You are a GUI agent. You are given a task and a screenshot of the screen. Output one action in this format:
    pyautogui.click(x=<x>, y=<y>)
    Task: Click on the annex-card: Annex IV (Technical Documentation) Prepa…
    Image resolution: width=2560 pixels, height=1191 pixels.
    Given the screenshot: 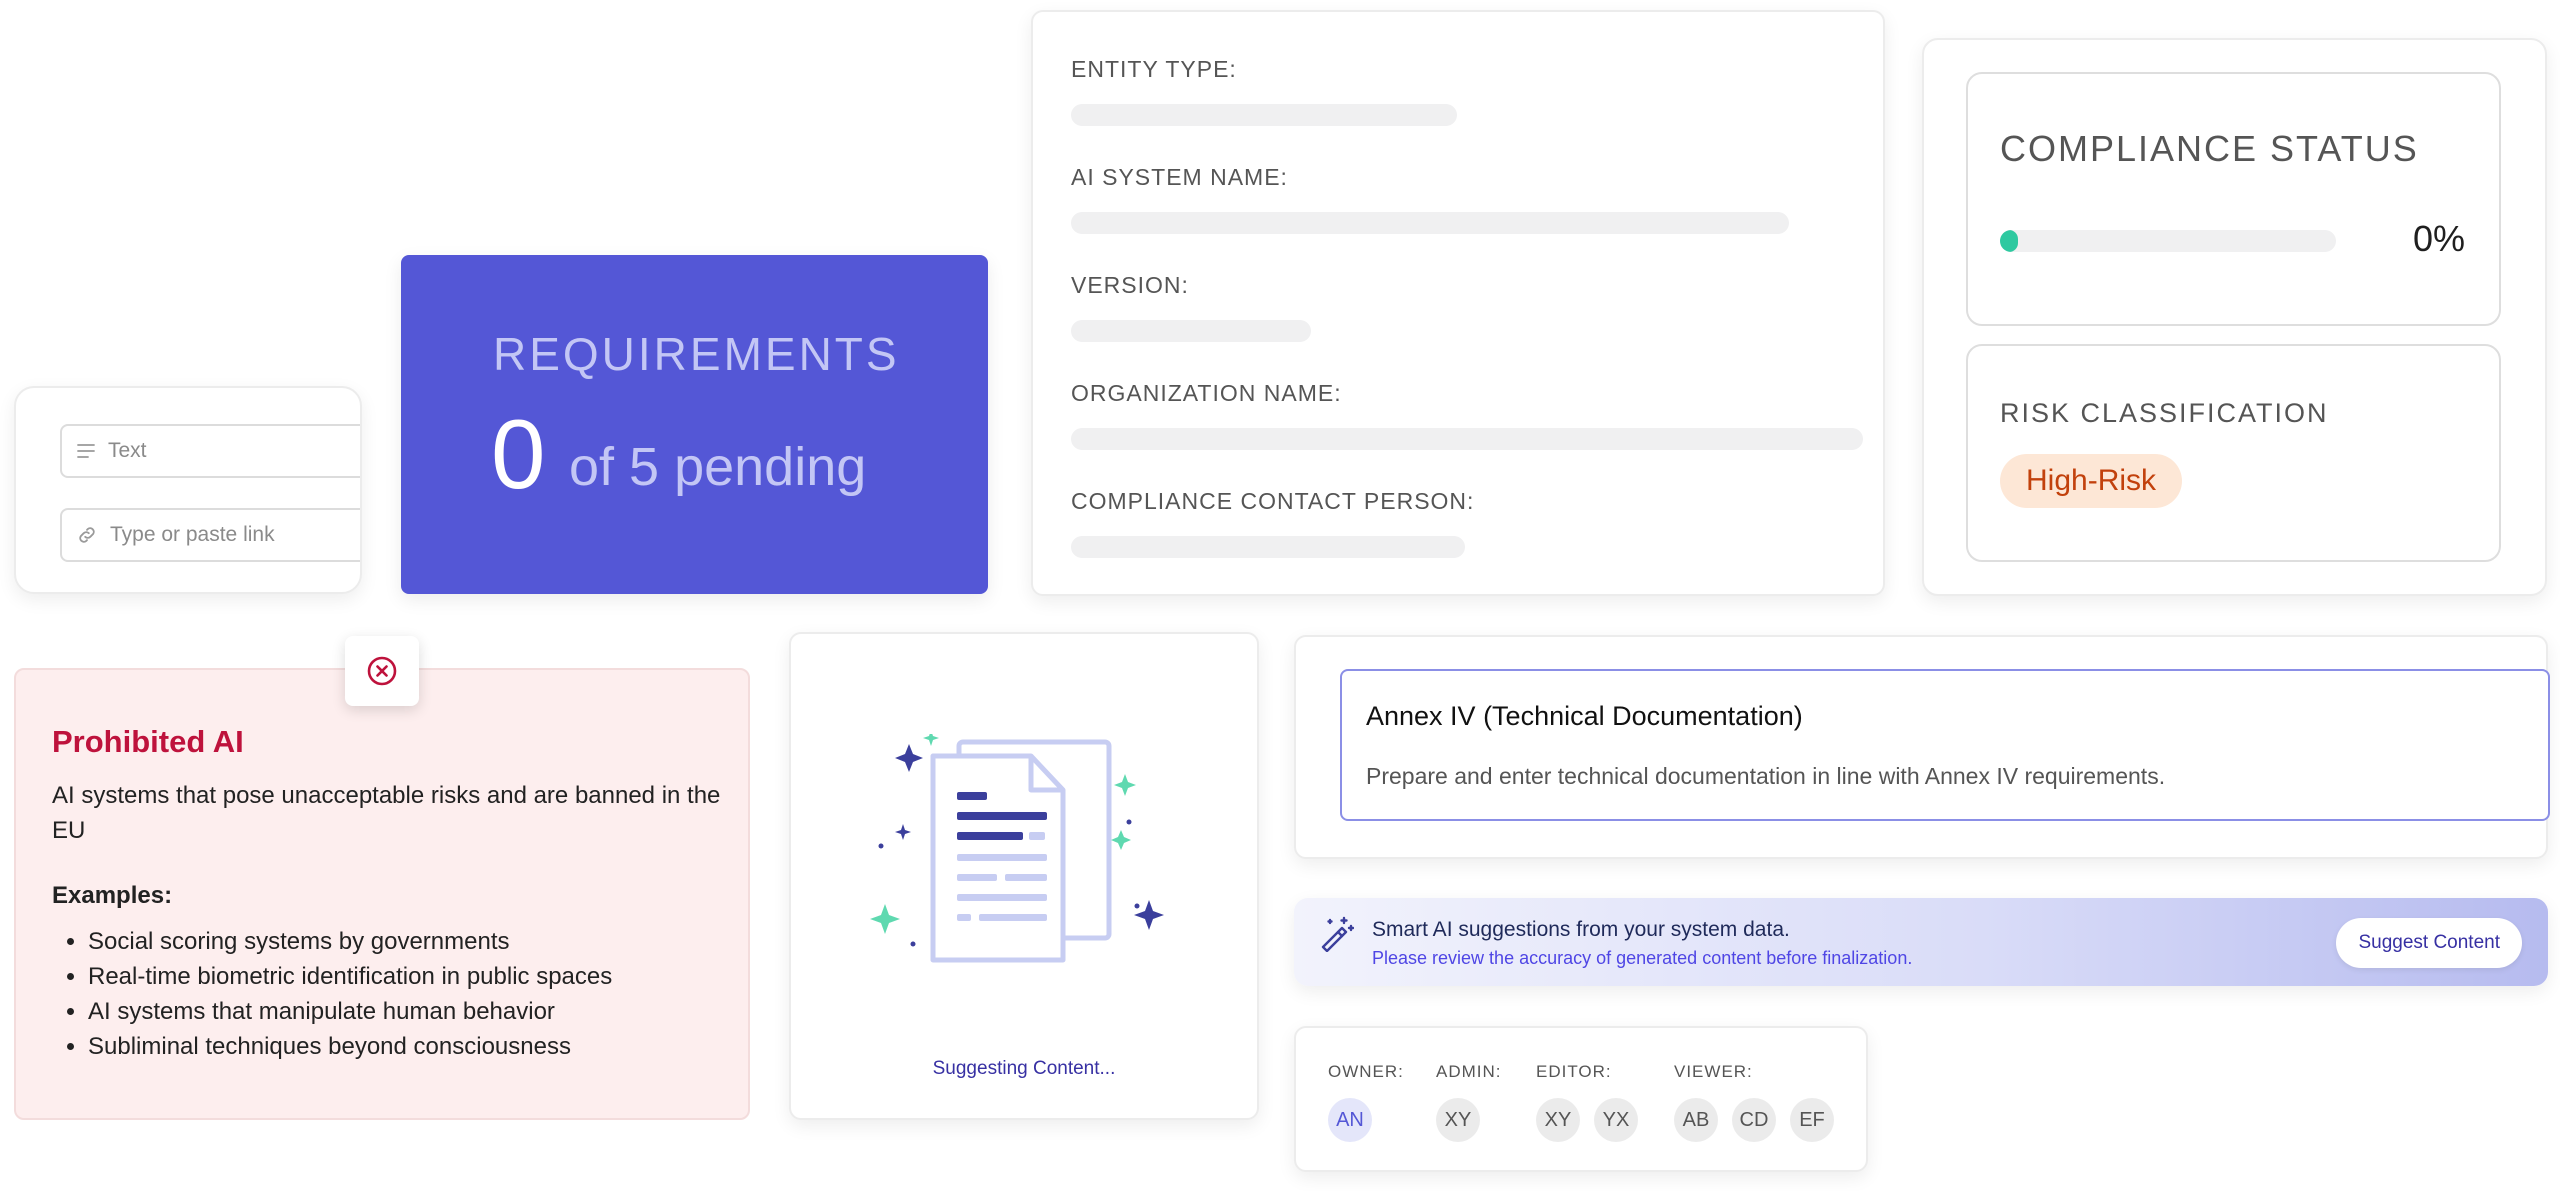 What is the action you would take?
    pyautogui.click(x=1922, y=747)
    